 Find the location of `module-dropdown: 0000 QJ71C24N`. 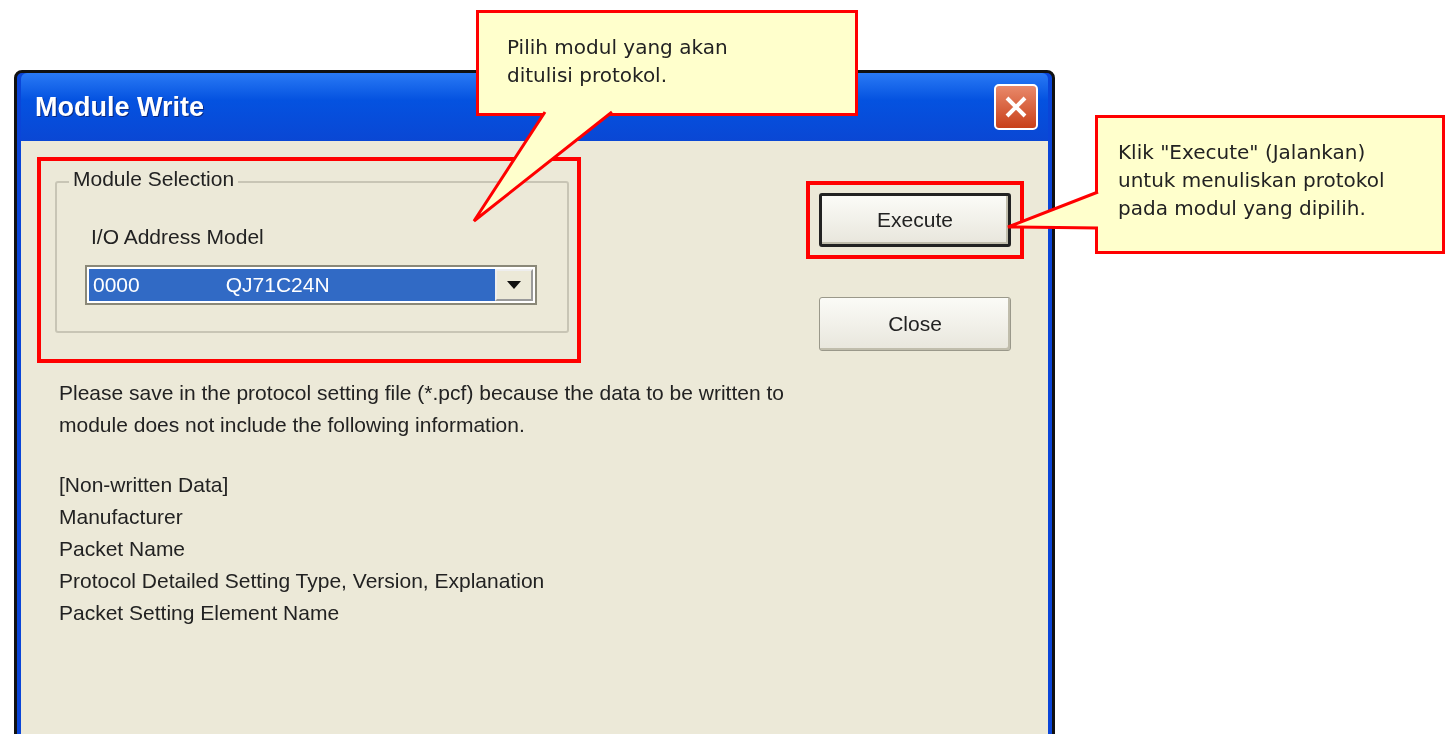

module-dropdown: 0000 QJ71C24N is located at coordinates (311, 285).